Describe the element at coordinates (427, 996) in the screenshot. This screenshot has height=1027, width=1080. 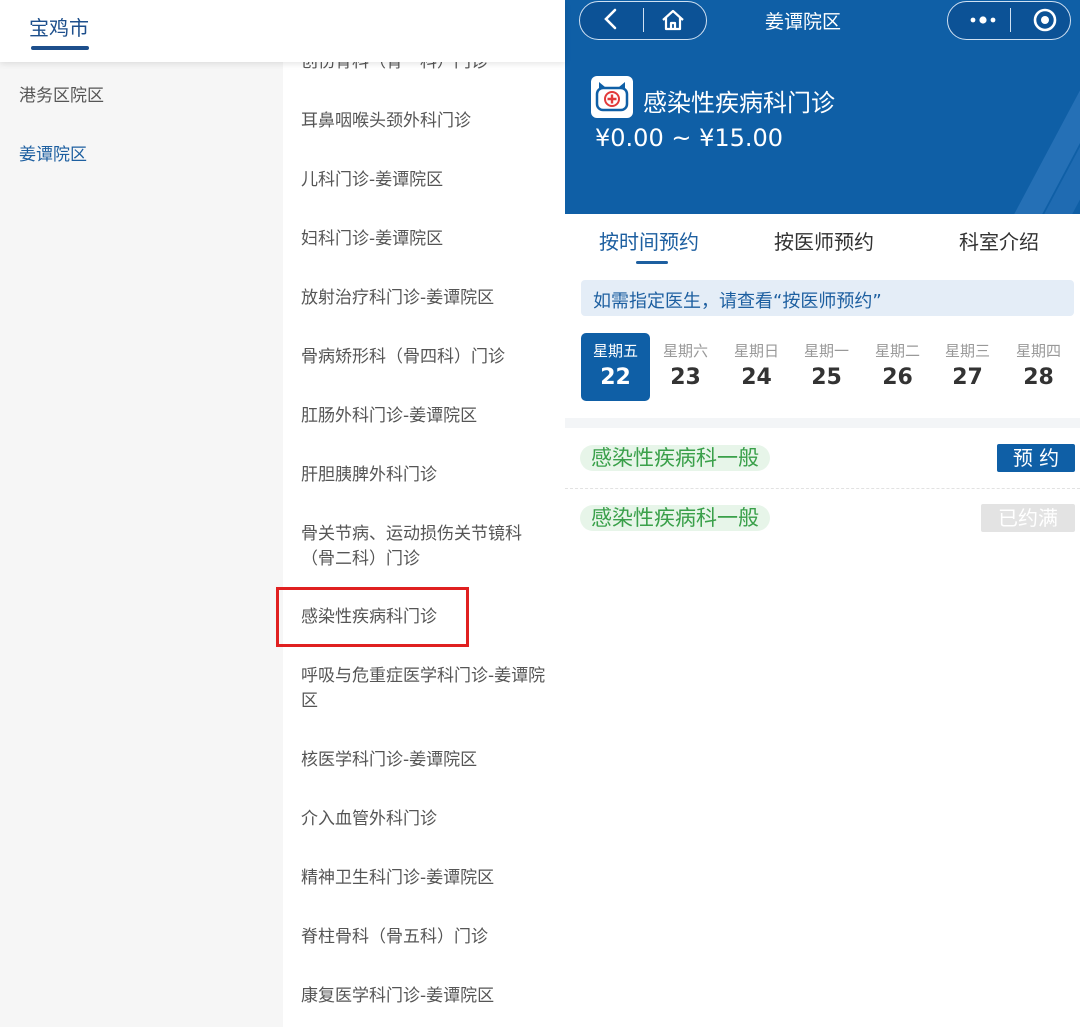
I see `department-item: 康复医学科门诊-姜谭院区` at that location.